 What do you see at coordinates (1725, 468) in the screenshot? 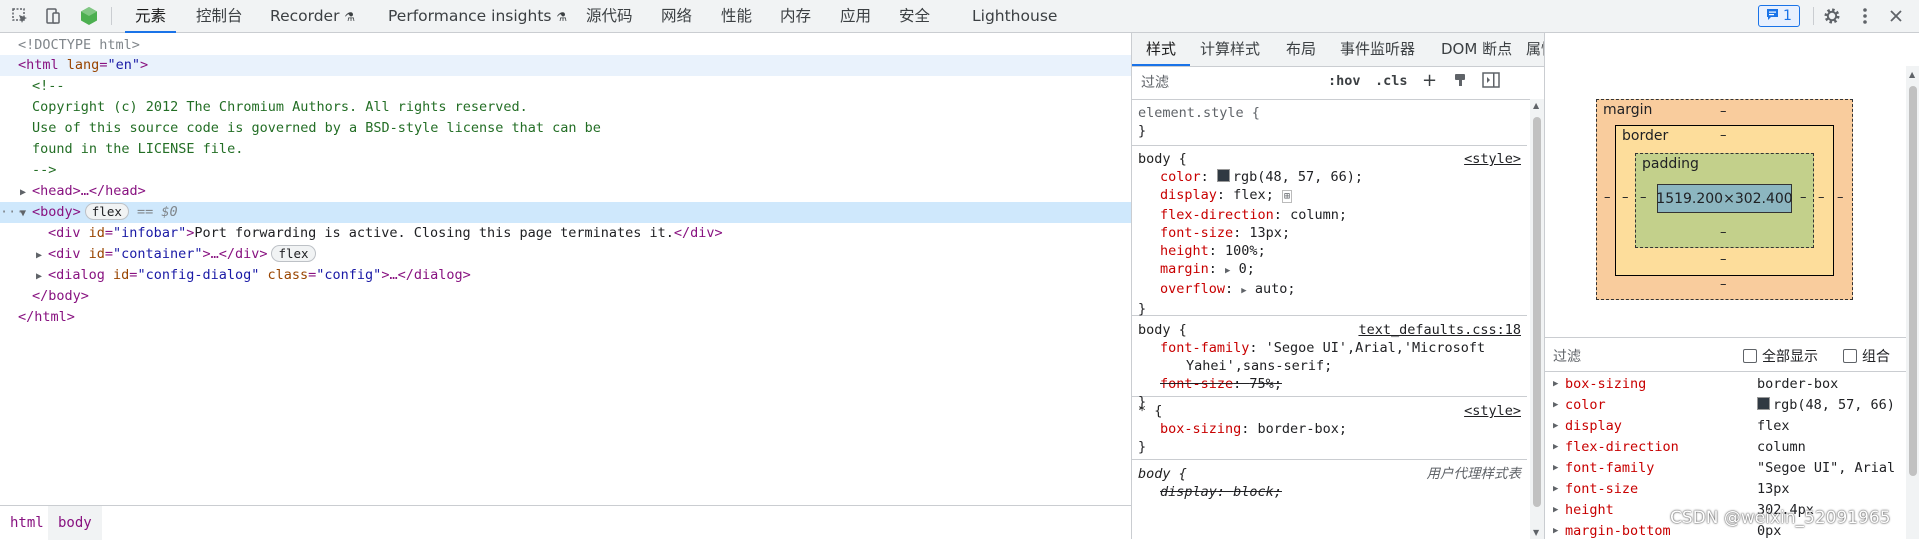
I see `computed-row: ▶ font-family "Segoe UI", Arial` at bounding box center [1725, 468].